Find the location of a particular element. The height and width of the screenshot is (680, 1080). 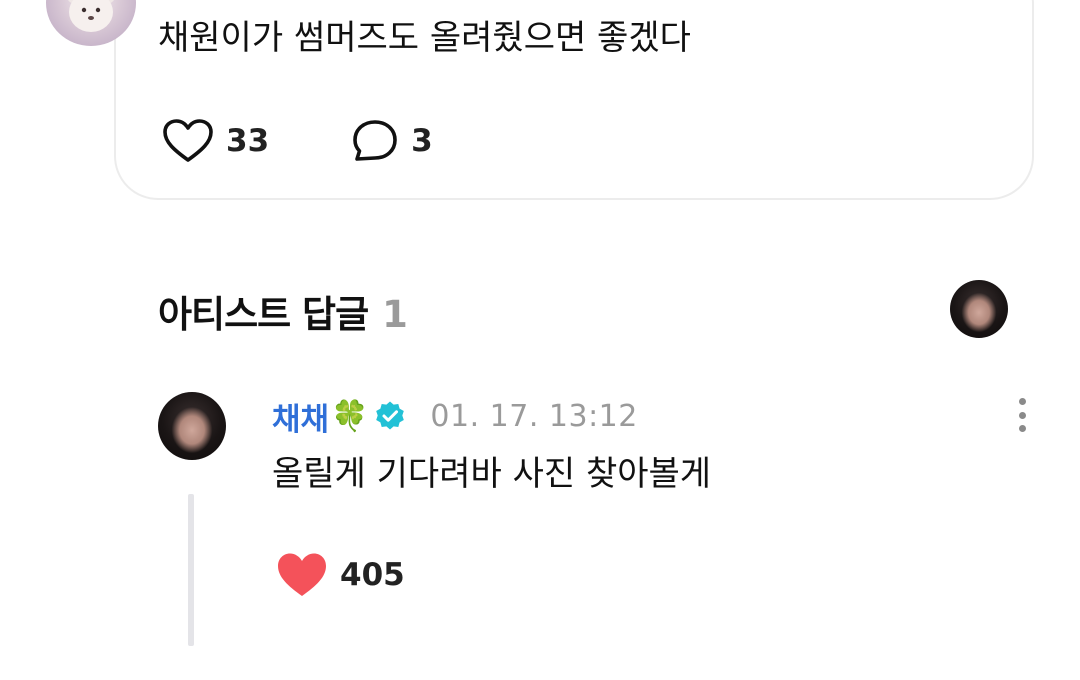

reply-like-button: 405 is located at coordinates (340, 575).